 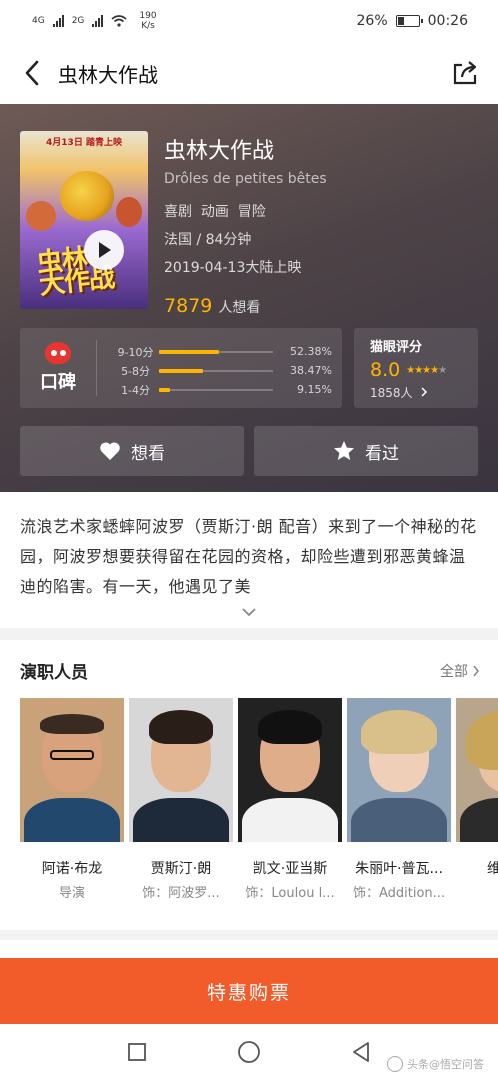 I want to click on expand-synopsis-button, so click(x=249, y=612).